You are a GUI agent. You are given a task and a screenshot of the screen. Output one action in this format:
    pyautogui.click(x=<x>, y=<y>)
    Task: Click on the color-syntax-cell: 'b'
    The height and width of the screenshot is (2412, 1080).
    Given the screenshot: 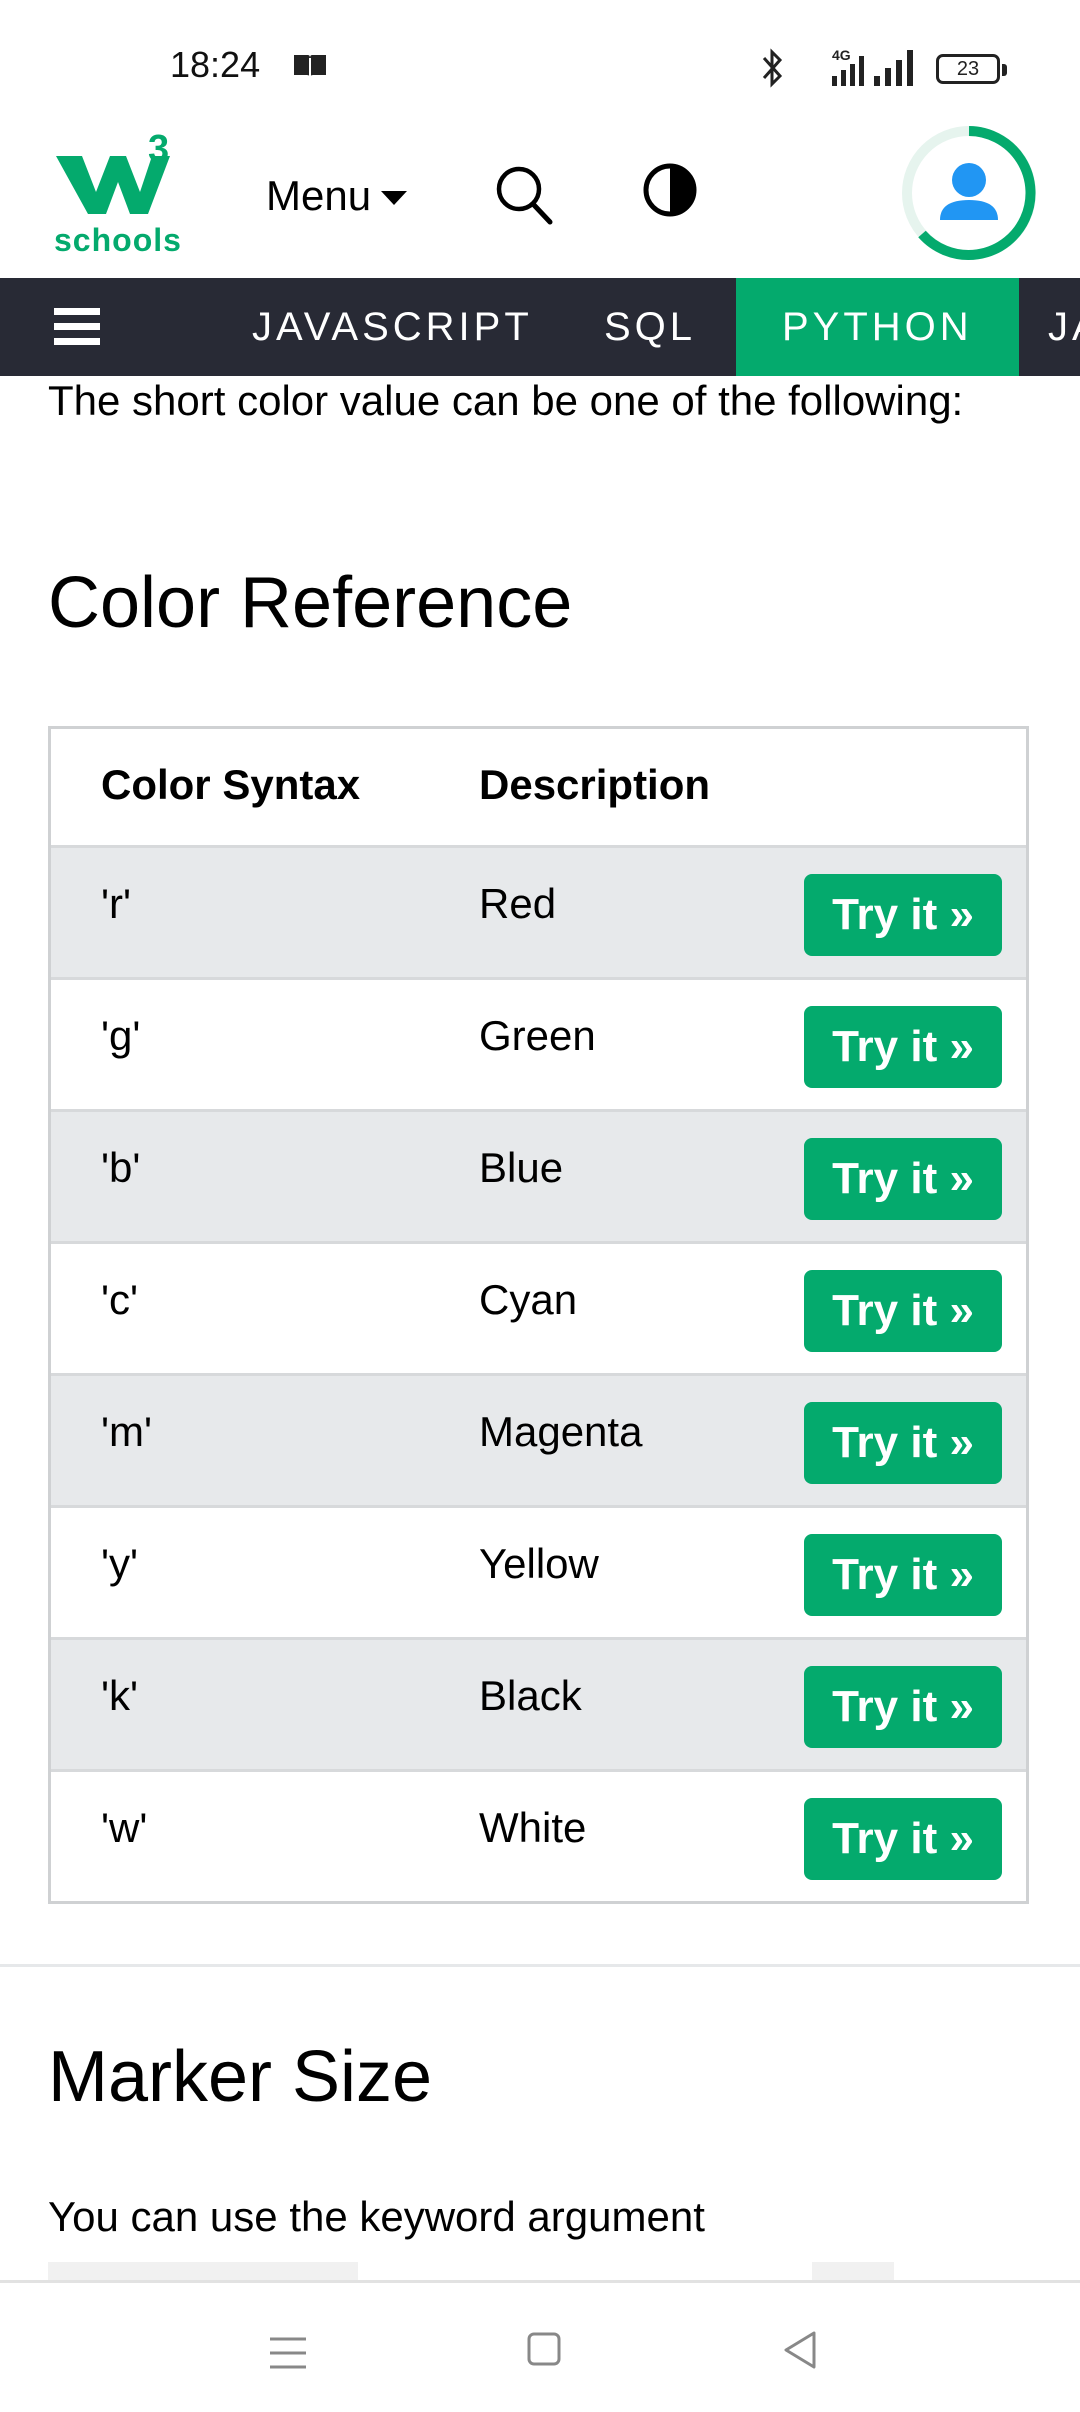 What is the action you would take?
    pyautogui.click(x=121, y=1167)
    